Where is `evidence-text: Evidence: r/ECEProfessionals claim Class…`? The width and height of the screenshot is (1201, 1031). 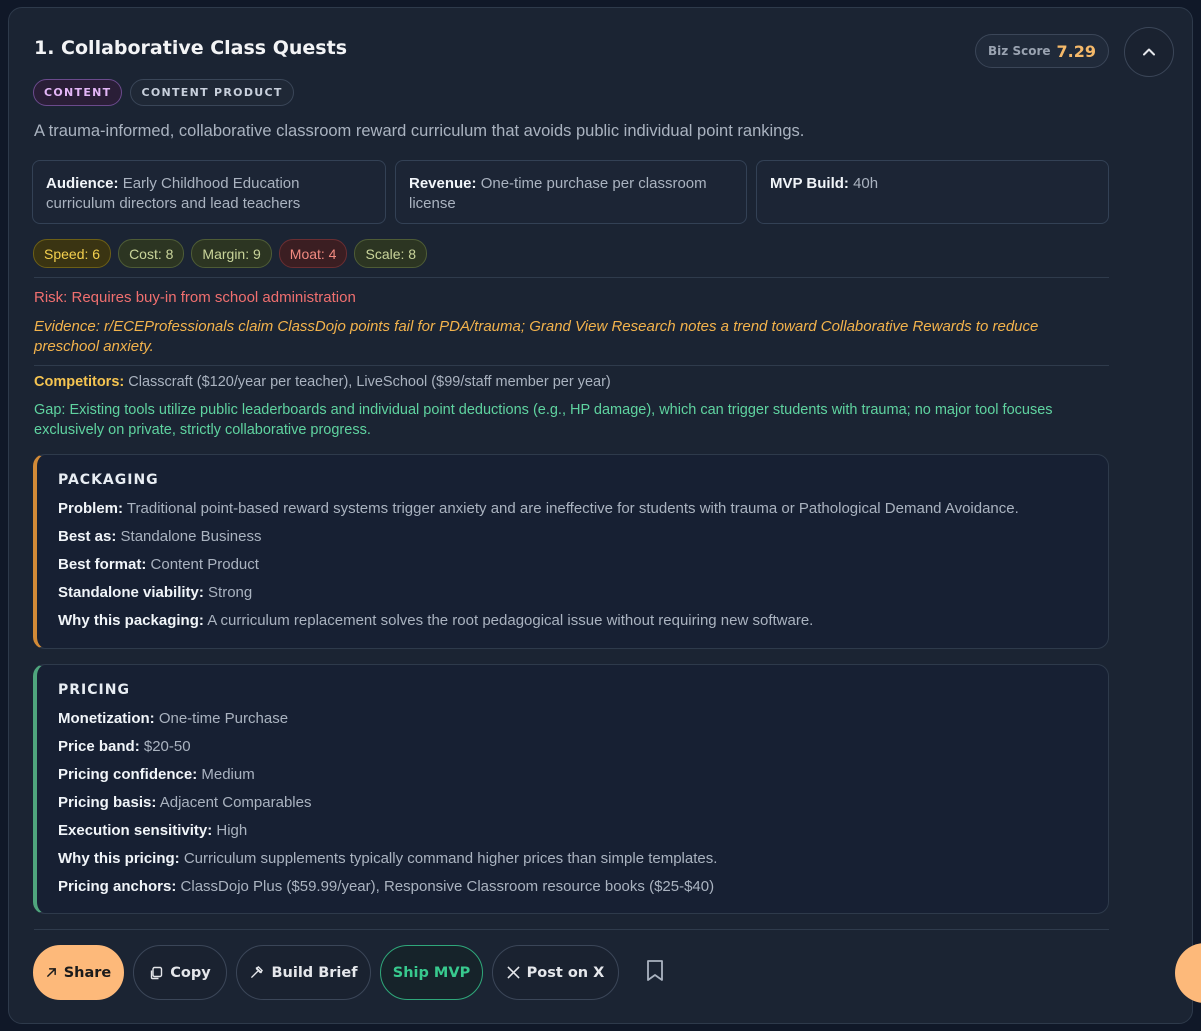 evidence-text: Evidence: r/ECEProfessionals claim Class… is located at coordinates (536, 336).